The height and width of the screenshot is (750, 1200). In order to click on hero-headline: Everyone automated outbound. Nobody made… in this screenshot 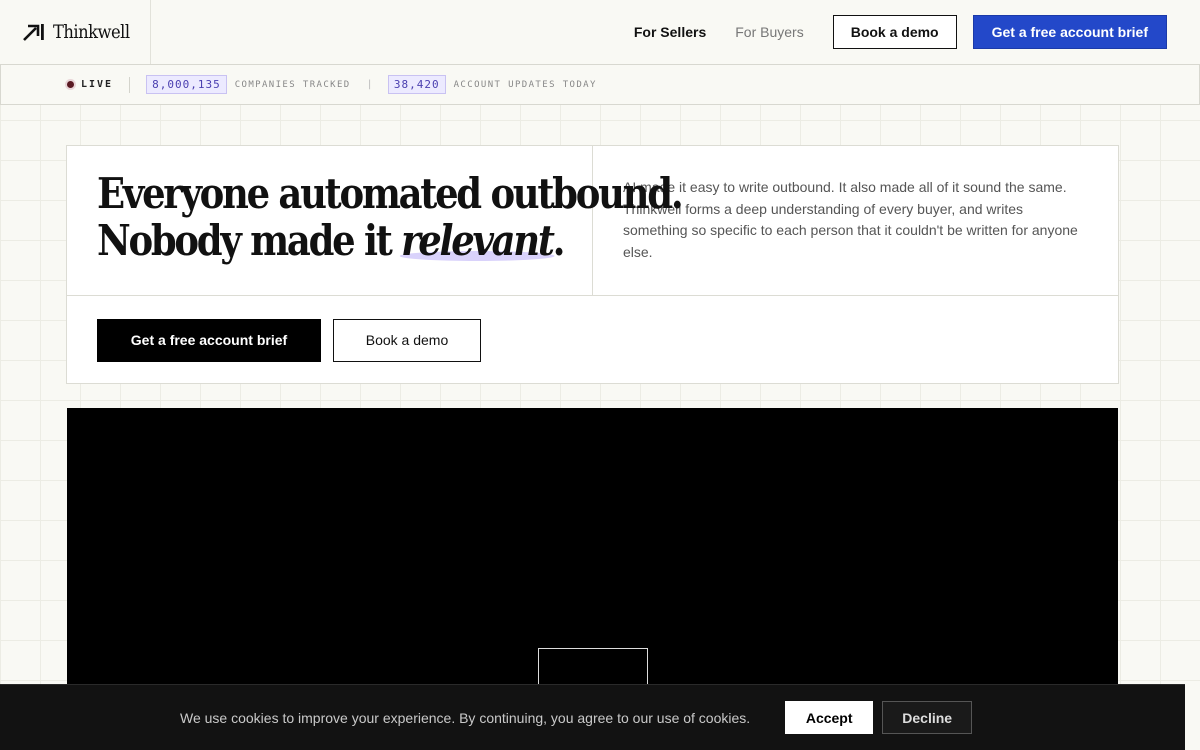, I will do `click(390, 217)`.